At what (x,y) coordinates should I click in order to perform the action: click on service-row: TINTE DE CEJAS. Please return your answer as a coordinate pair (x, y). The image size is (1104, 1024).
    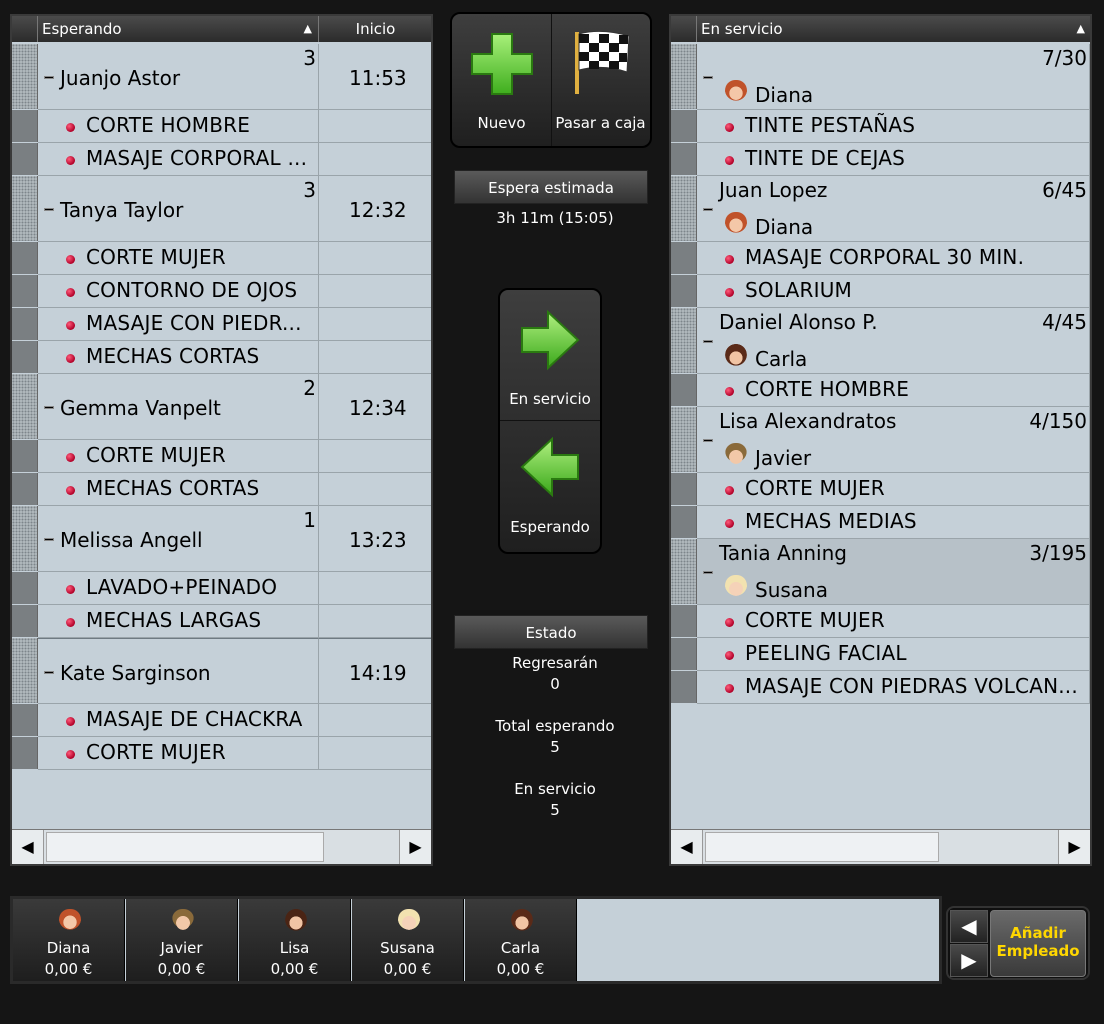
    Looking at the image, I should click on (880, 159).